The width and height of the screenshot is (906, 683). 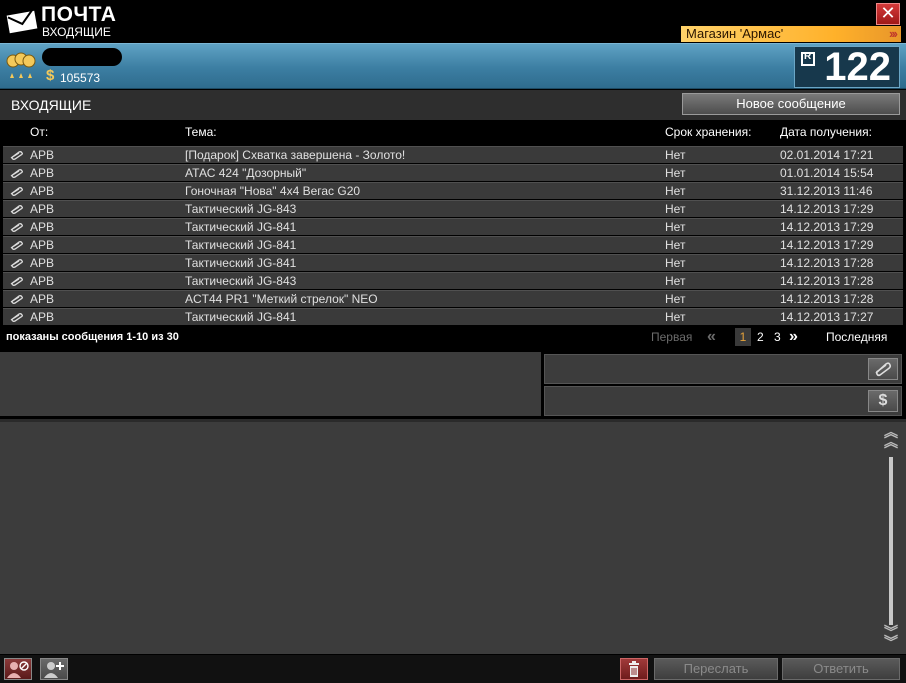 I want to click on title-bar: ПОЧТА ВХОДЯЩИЕ ✕ Магазин 'Армас' ›››, so click(x=453, y=21).